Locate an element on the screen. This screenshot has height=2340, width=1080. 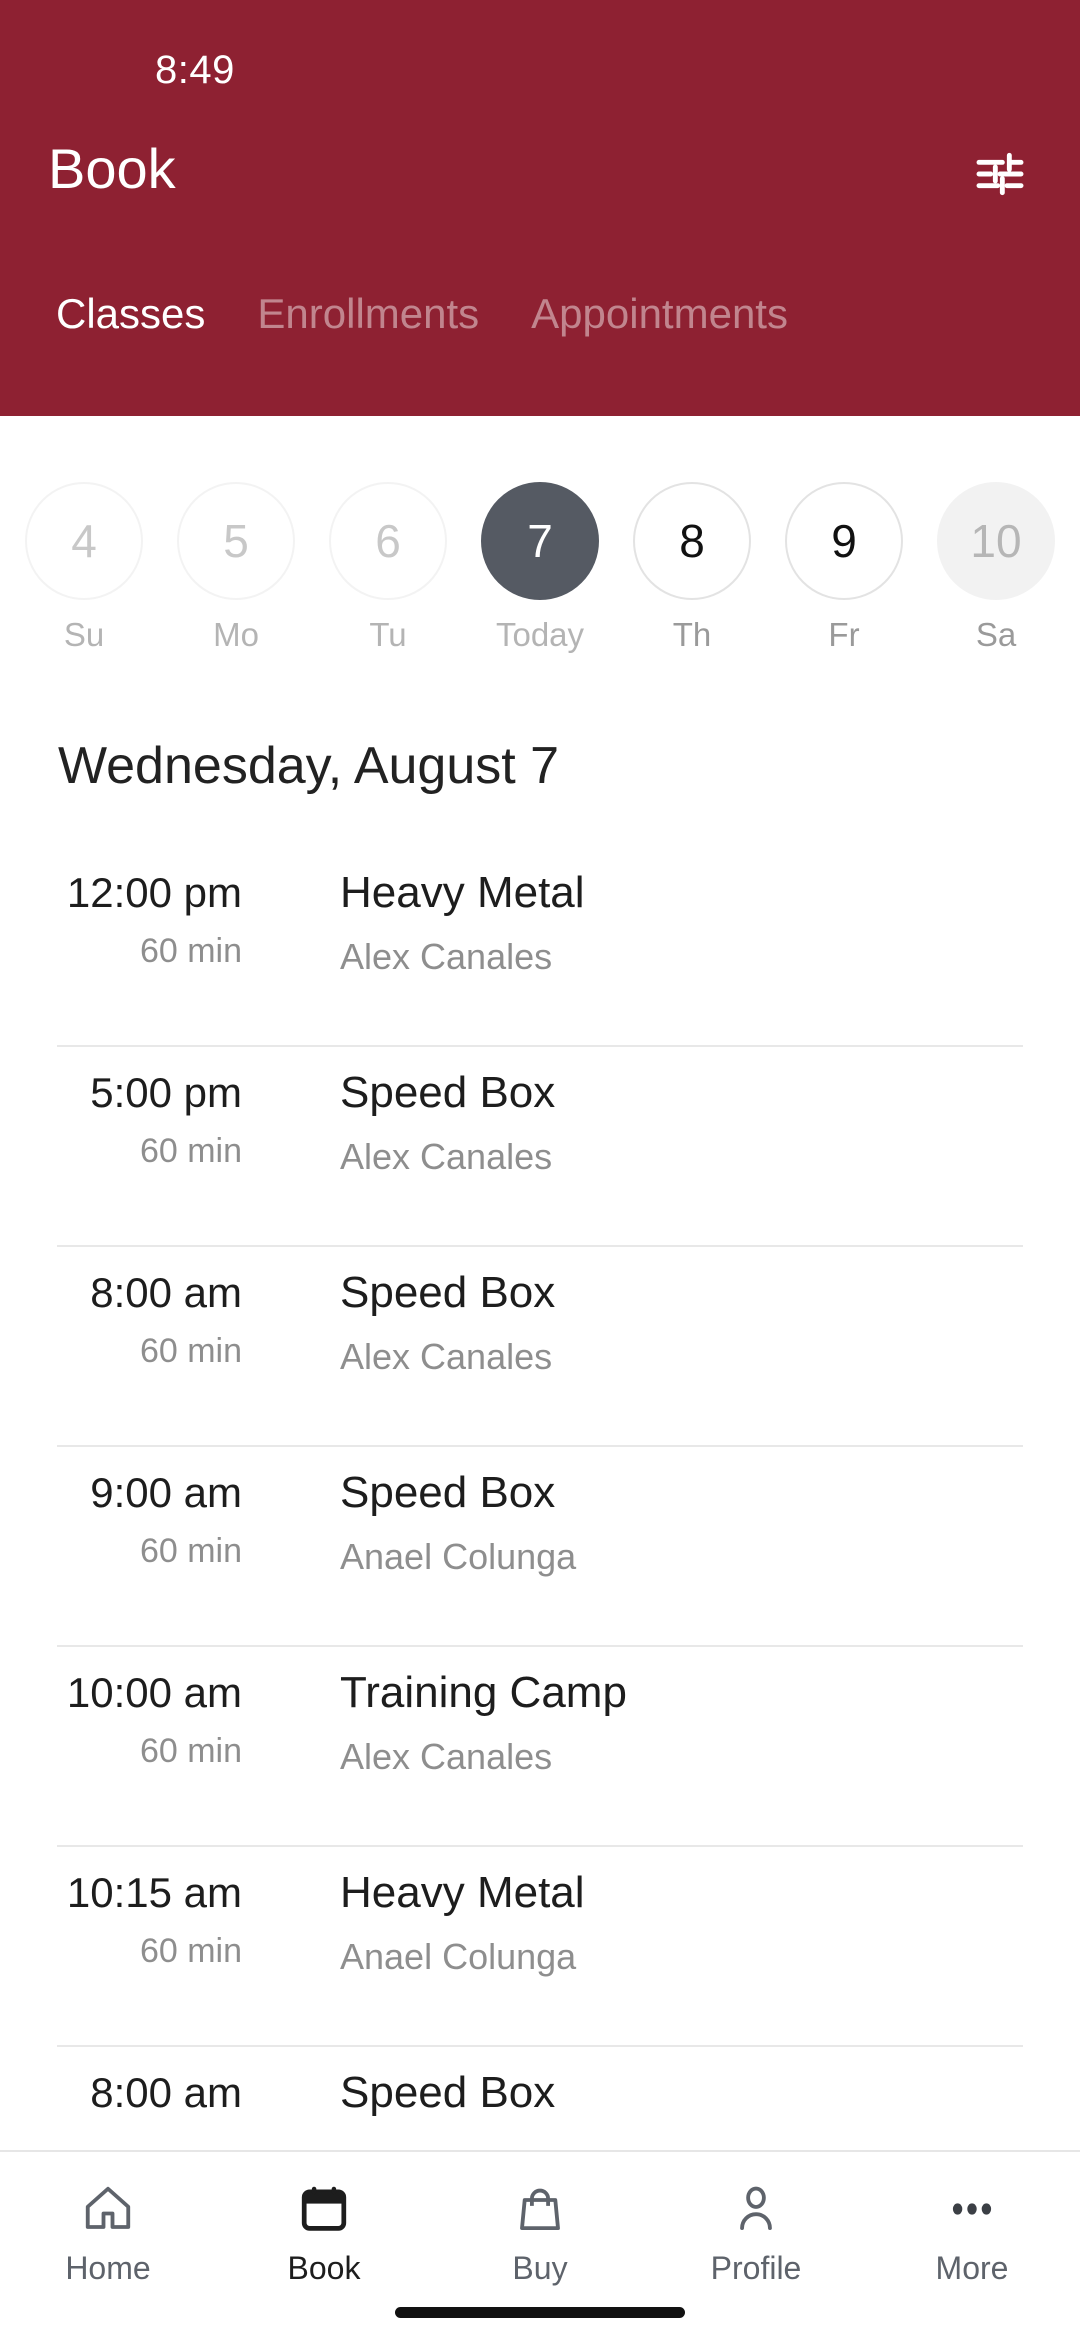
nav-label-book: Book is located at coordinates (324, 2268).